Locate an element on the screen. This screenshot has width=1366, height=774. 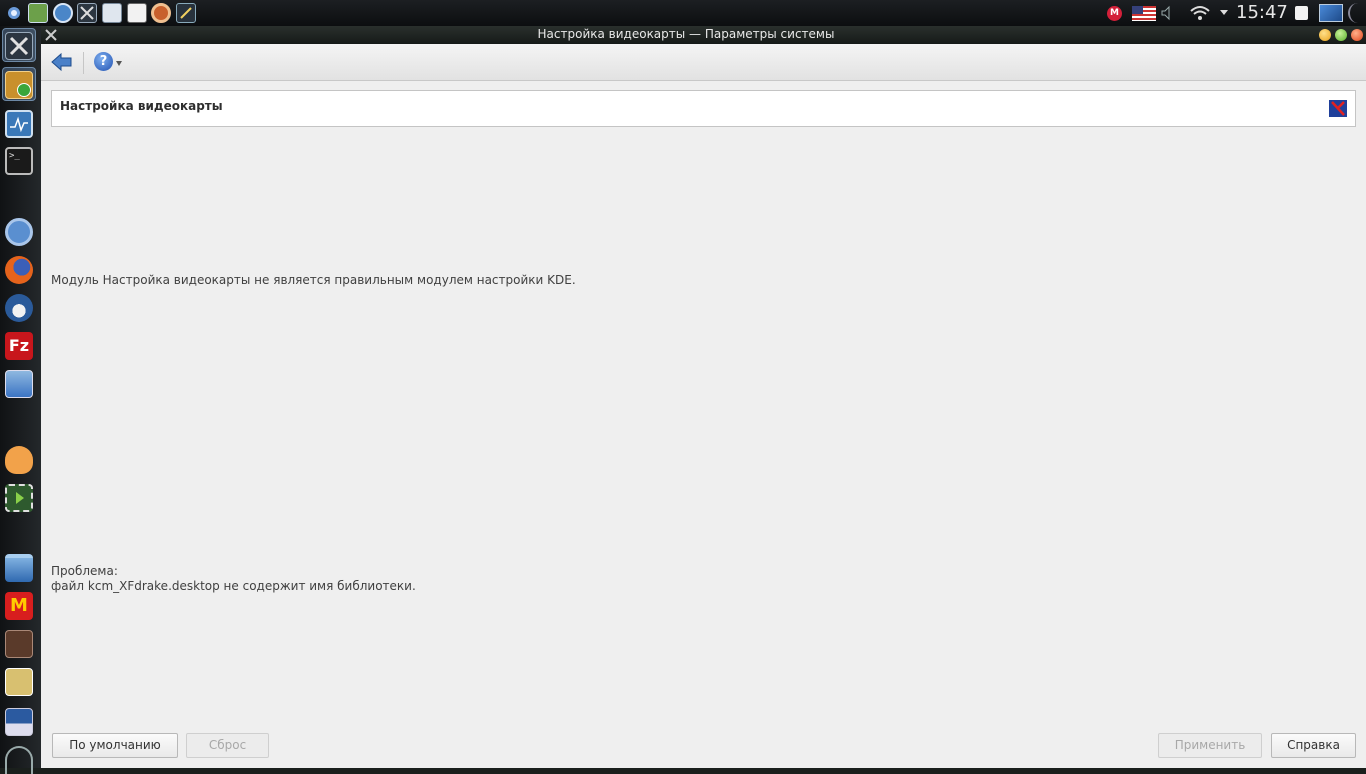
keyboard-layout-flag-icon is located at coordinates (1144, 13).